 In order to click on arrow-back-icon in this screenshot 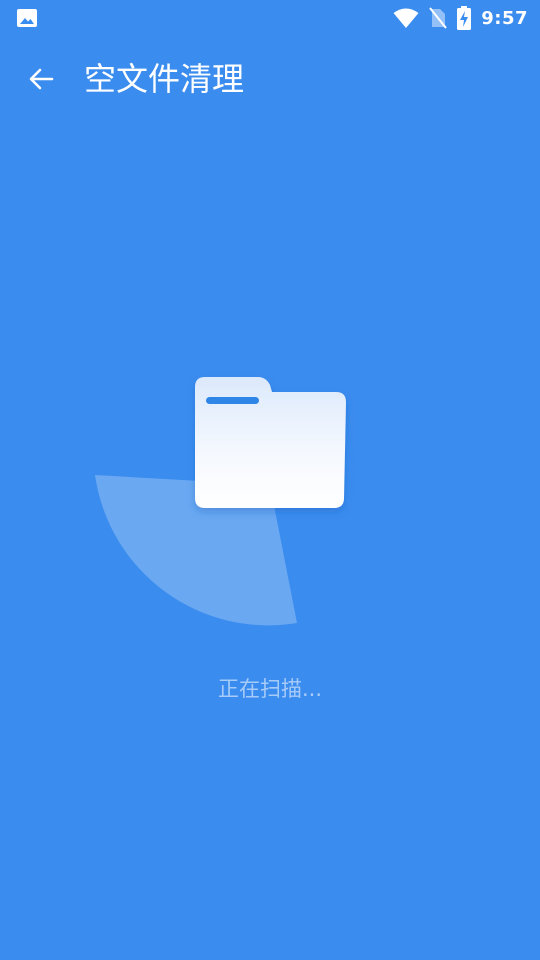, I will do `click(41, 79)`.